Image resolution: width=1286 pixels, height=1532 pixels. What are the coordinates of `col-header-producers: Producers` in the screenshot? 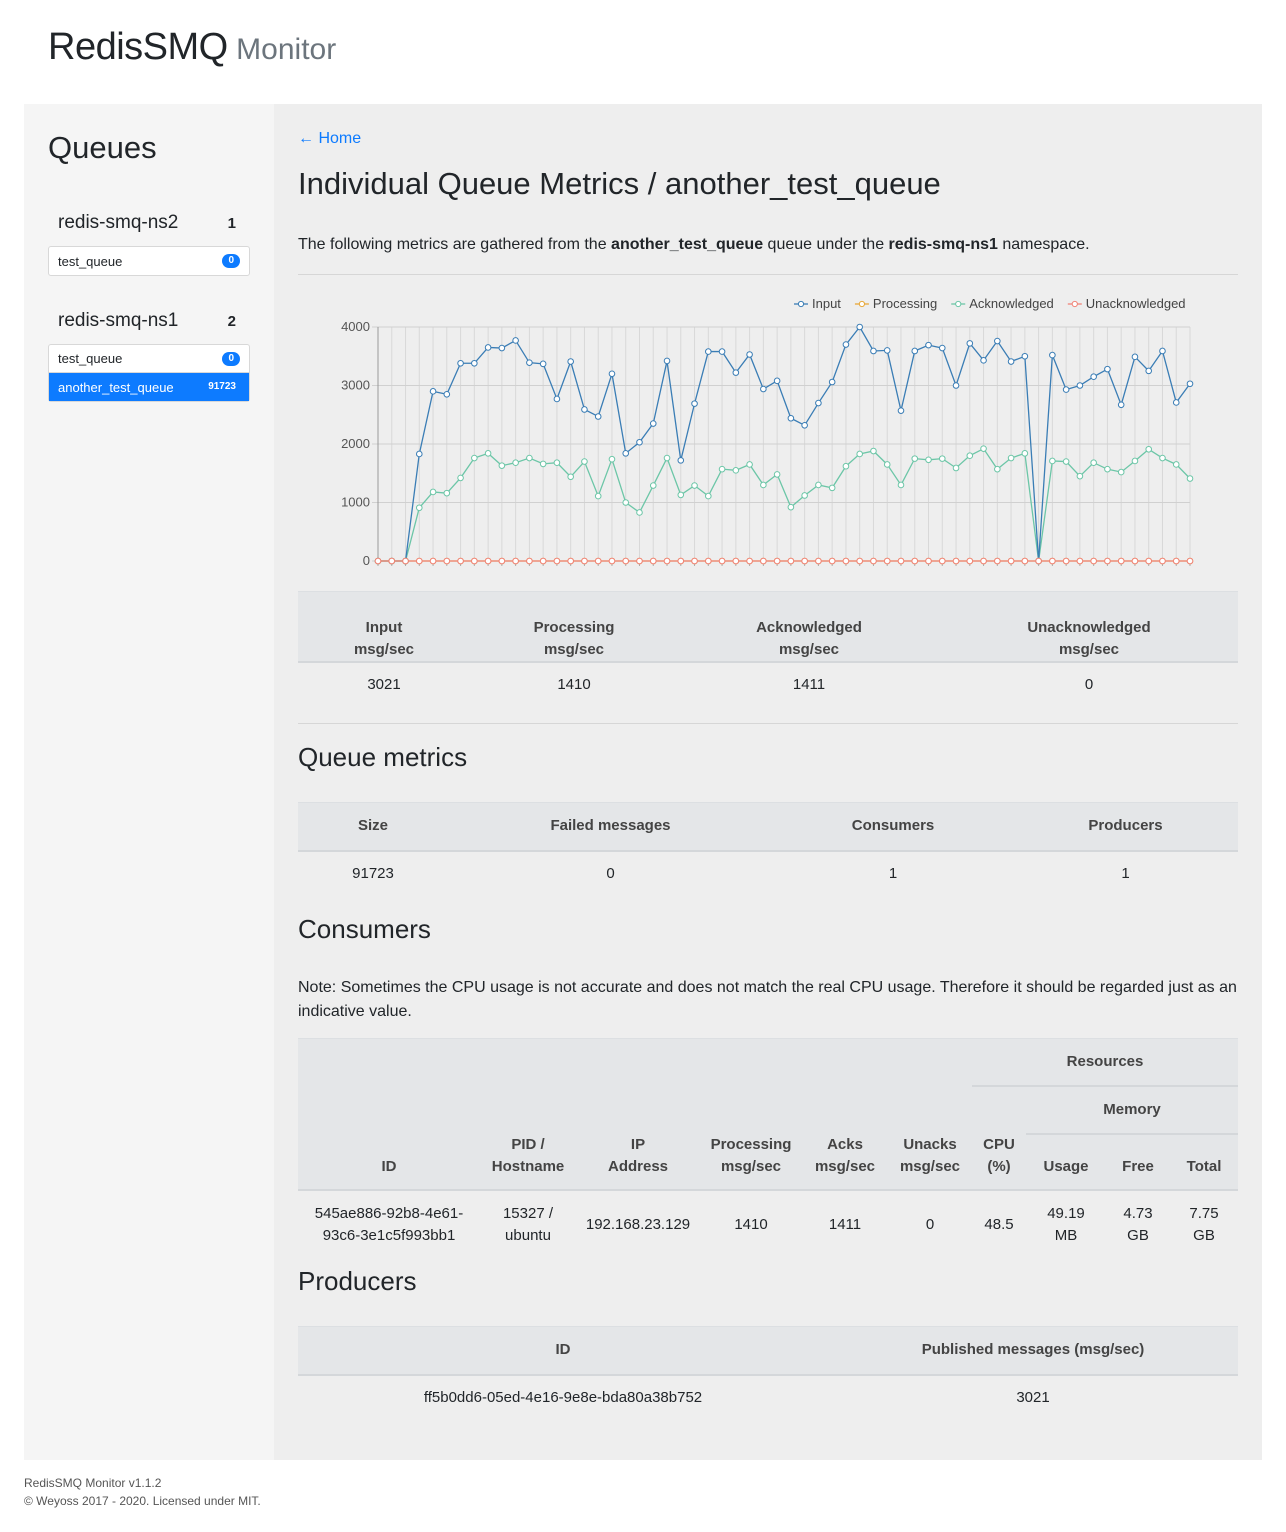 It's located at (1125, 827).